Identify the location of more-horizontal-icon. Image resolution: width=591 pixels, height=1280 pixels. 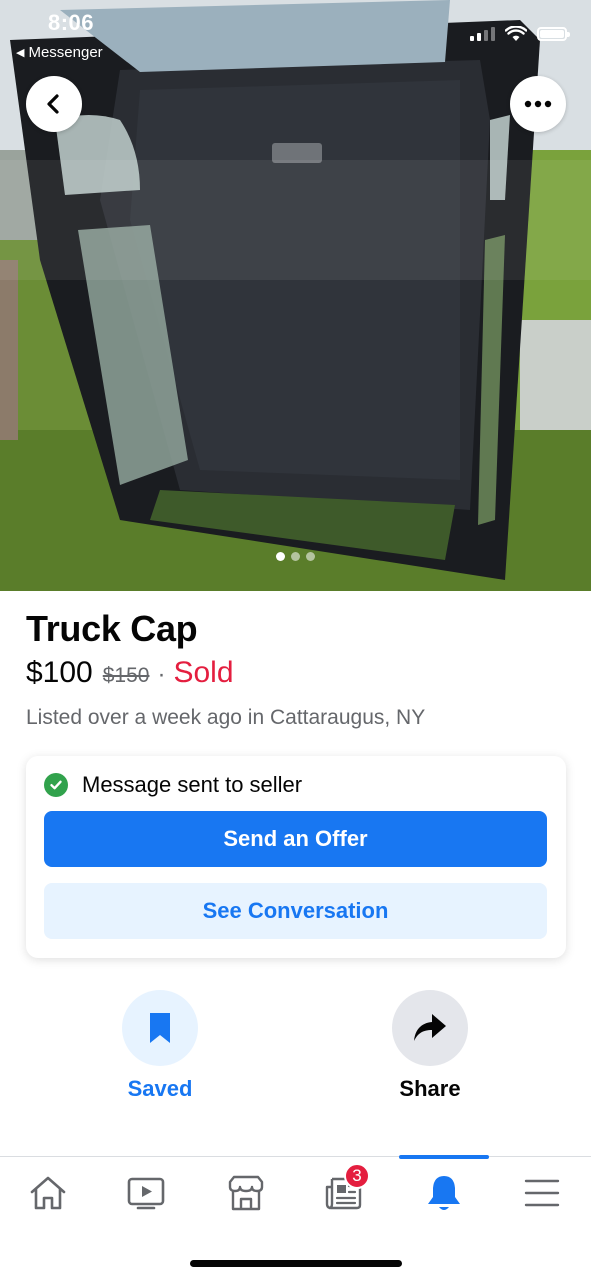
(538, 104).